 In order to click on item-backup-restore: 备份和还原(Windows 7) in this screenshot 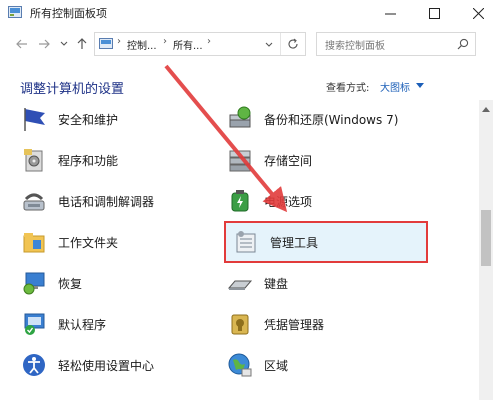, I will do `click(346, 119)`.